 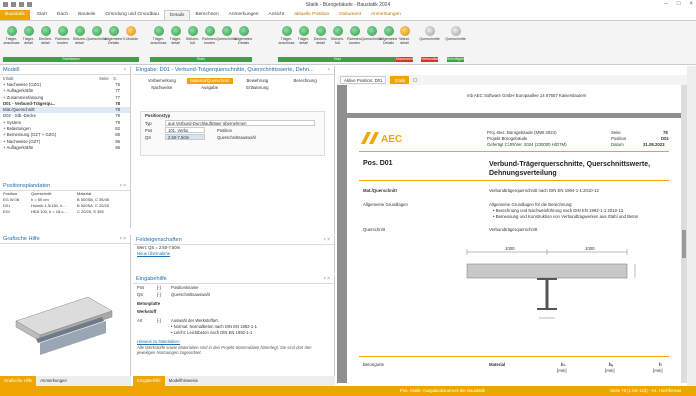 What do you see at coordinates (65, 186) in the screenshot?
I see `positionsplan-title: Positionsplandaten ᵖ ×` at bounding box center [65, 186].